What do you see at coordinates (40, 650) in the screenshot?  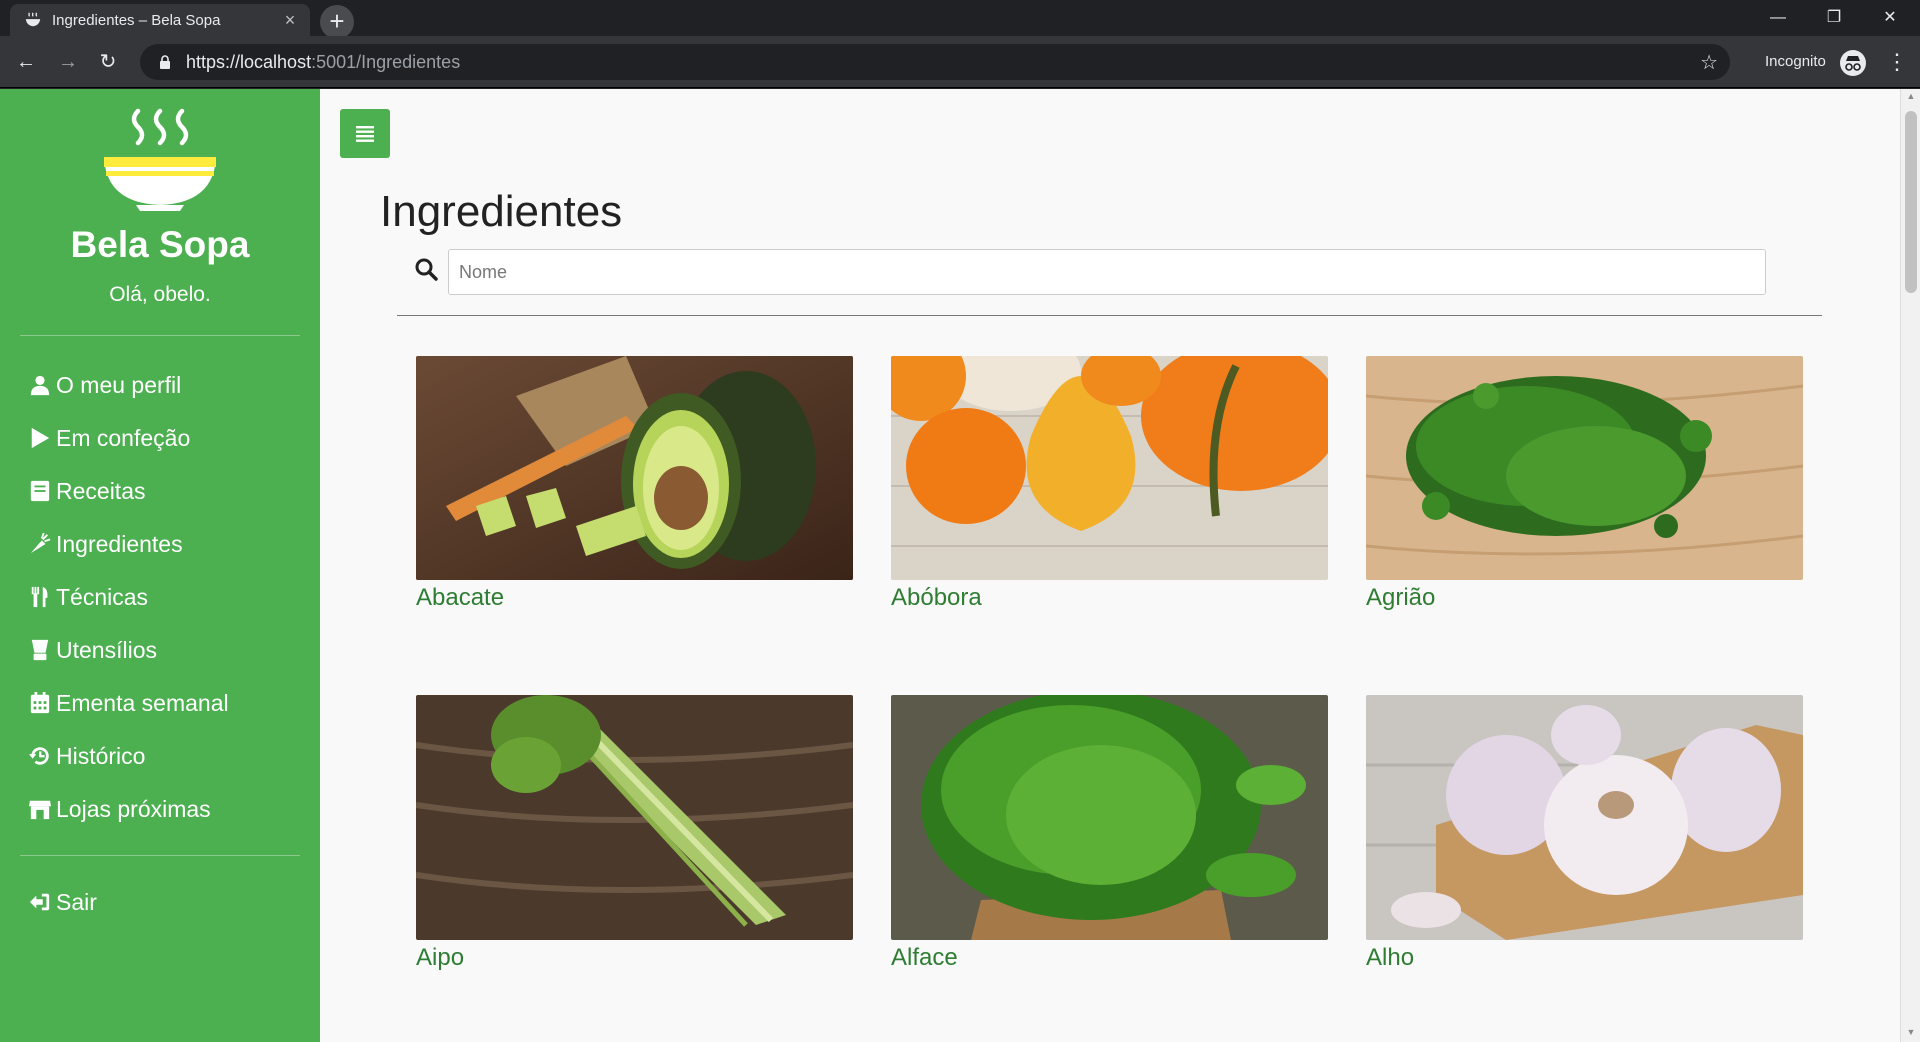 I see `blender-icon` at bounding box center [40, 650].